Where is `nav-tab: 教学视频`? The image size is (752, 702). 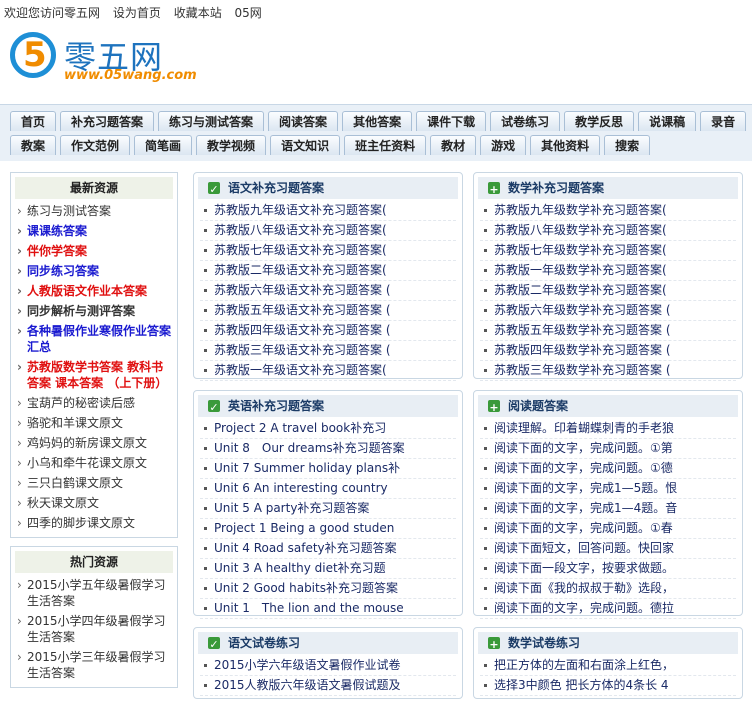 nav-tab: 教学视频 is located at coordinates (231, 145).